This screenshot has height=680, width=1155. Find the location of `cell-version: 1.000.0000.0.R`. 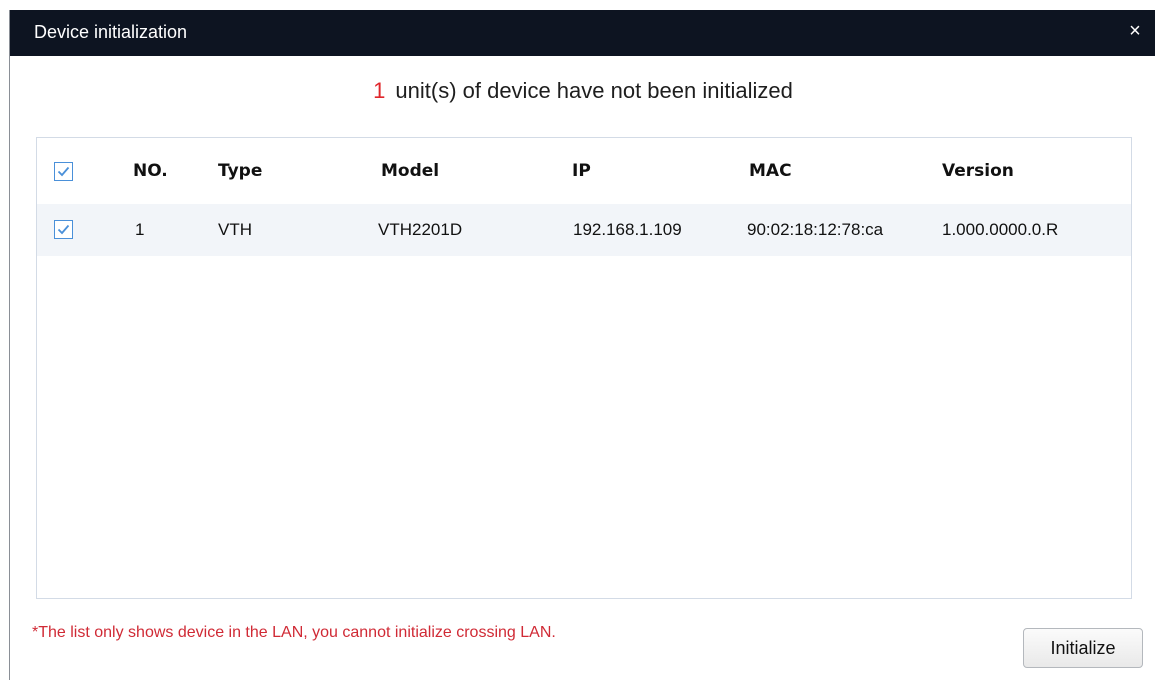

cell-version: 1.000.0000.0.R is located at coordinates (1000, 229).